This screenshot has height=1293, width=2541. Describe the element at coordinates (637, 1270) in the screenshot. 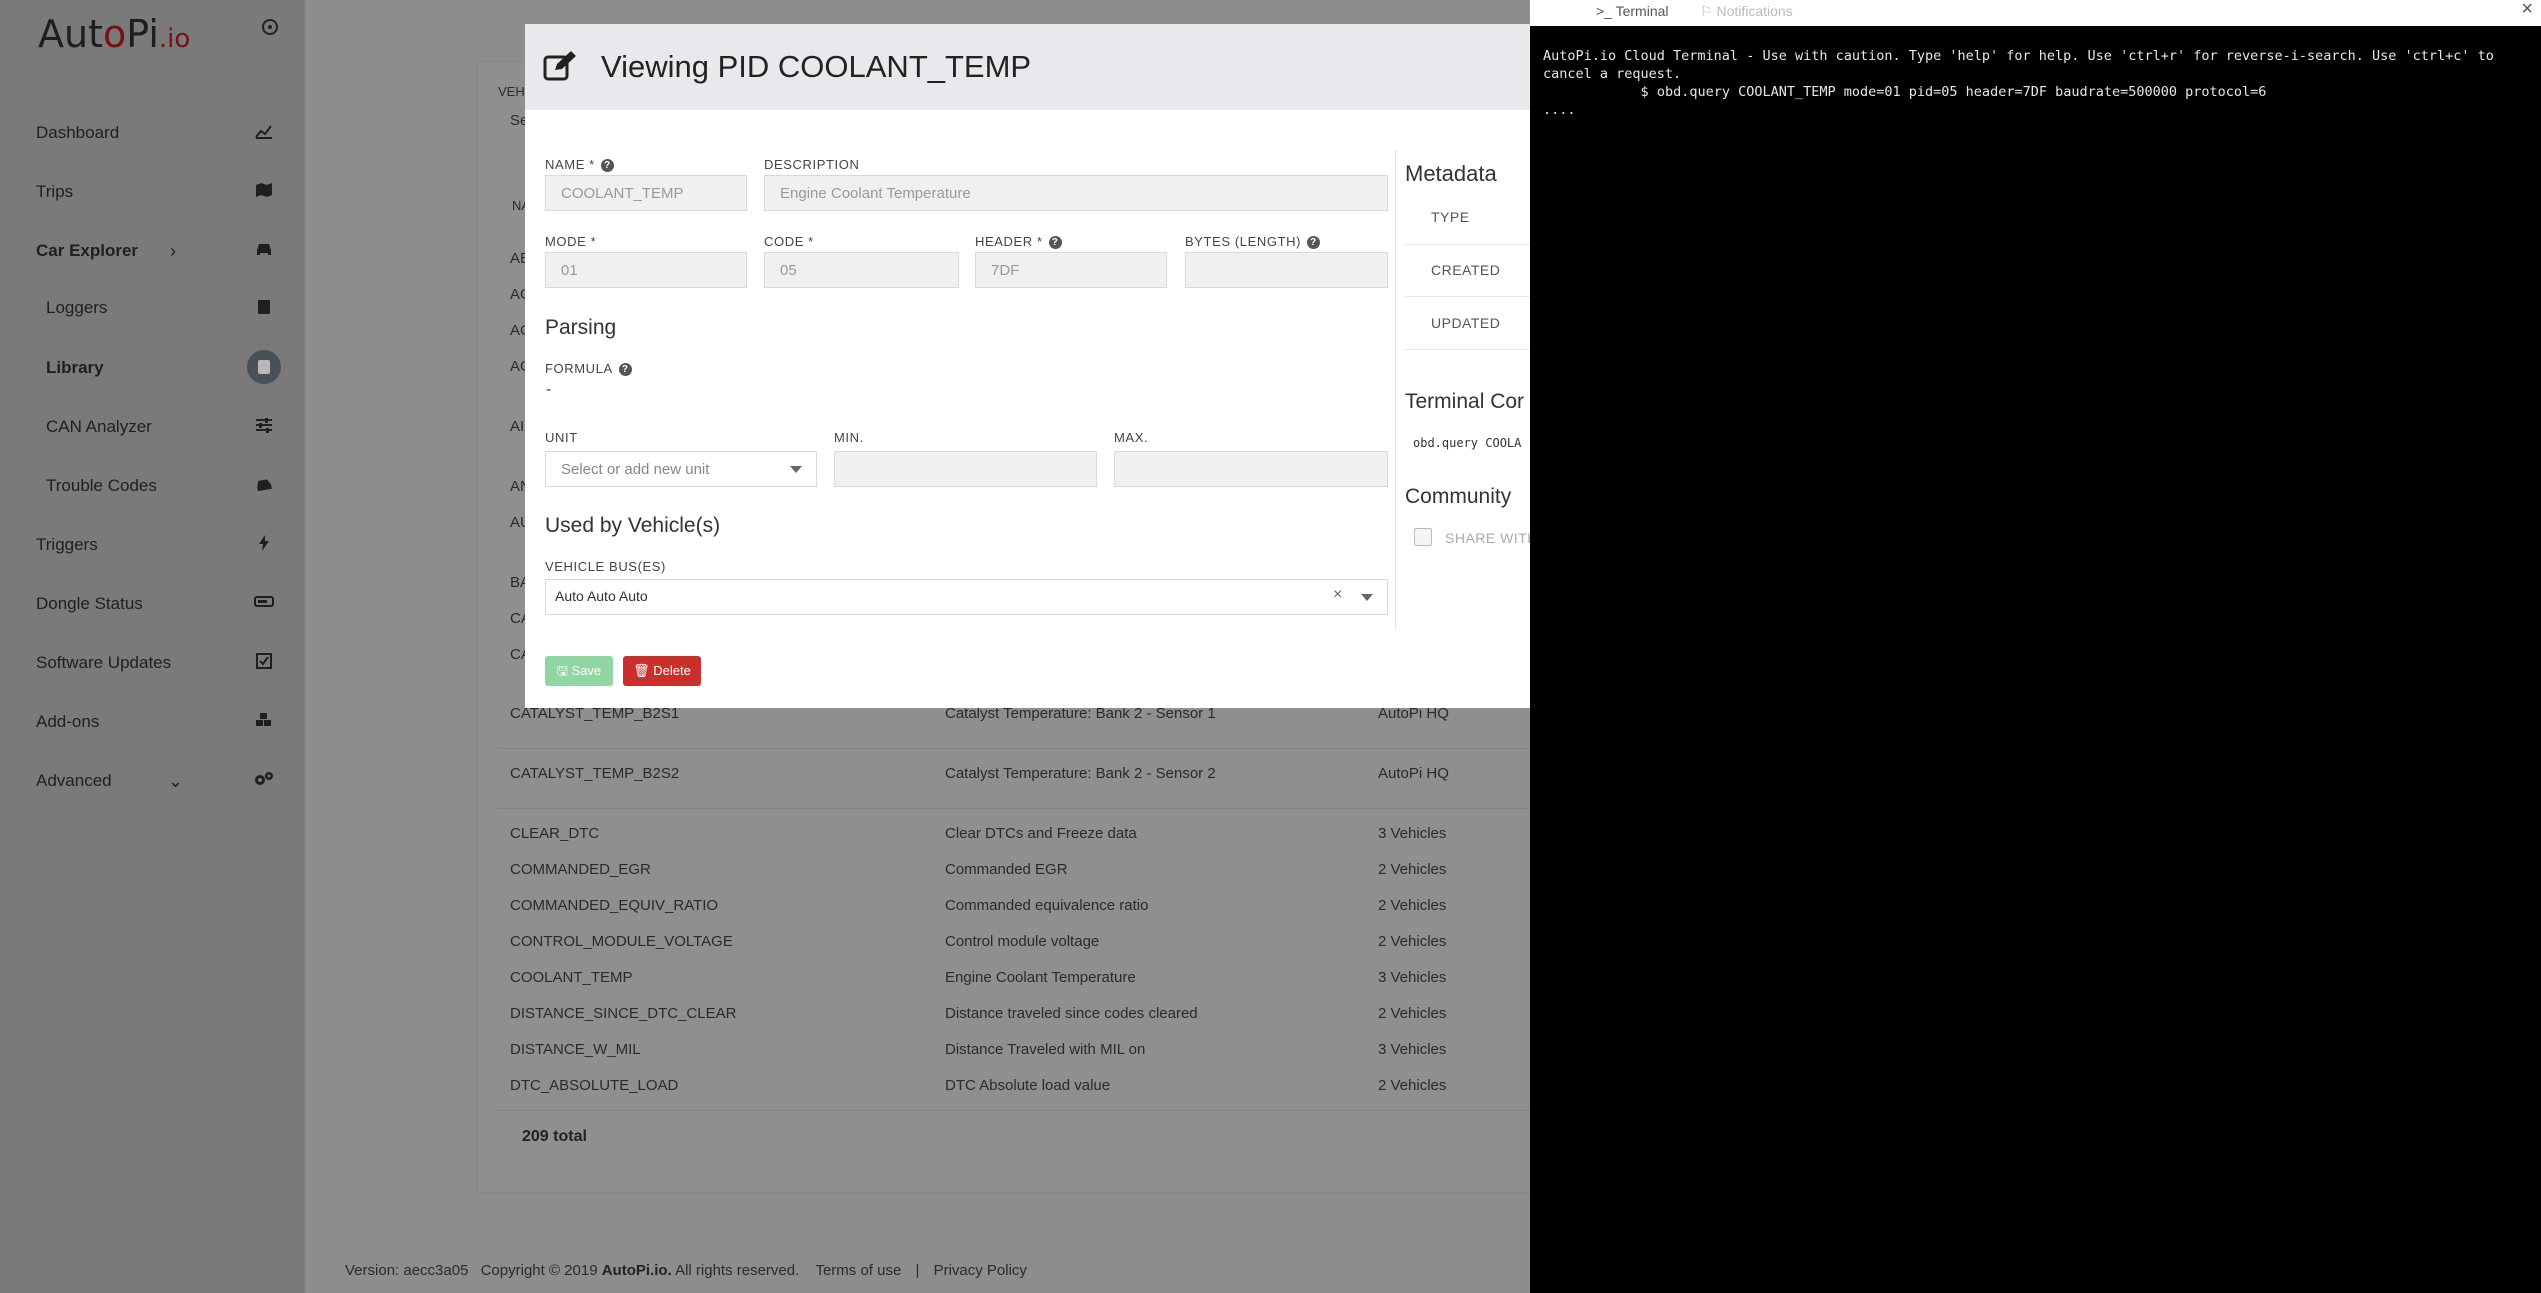

I see `footer-brand: AutoPi.io.` at that location.